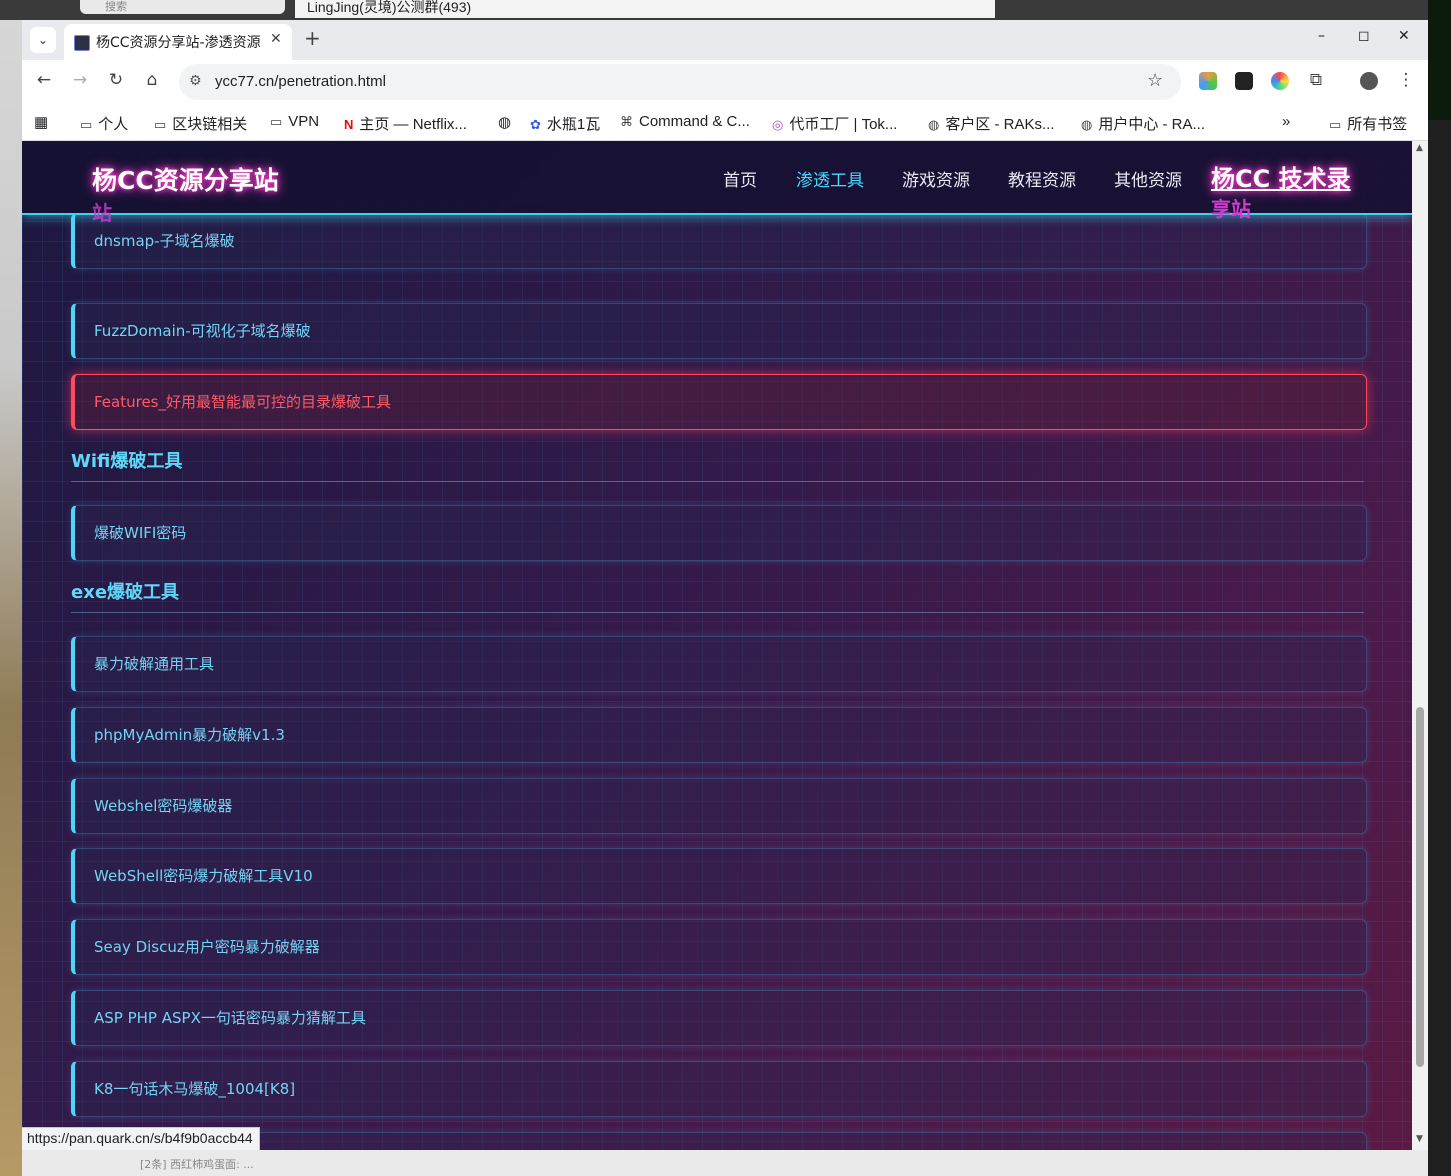 The width and height of the screenshot is (1451, 1176). What do you see at coordinates (1364, 36) in the screenshot?
I see `maximize-button: ◻` at bounding box center [1364, 36].